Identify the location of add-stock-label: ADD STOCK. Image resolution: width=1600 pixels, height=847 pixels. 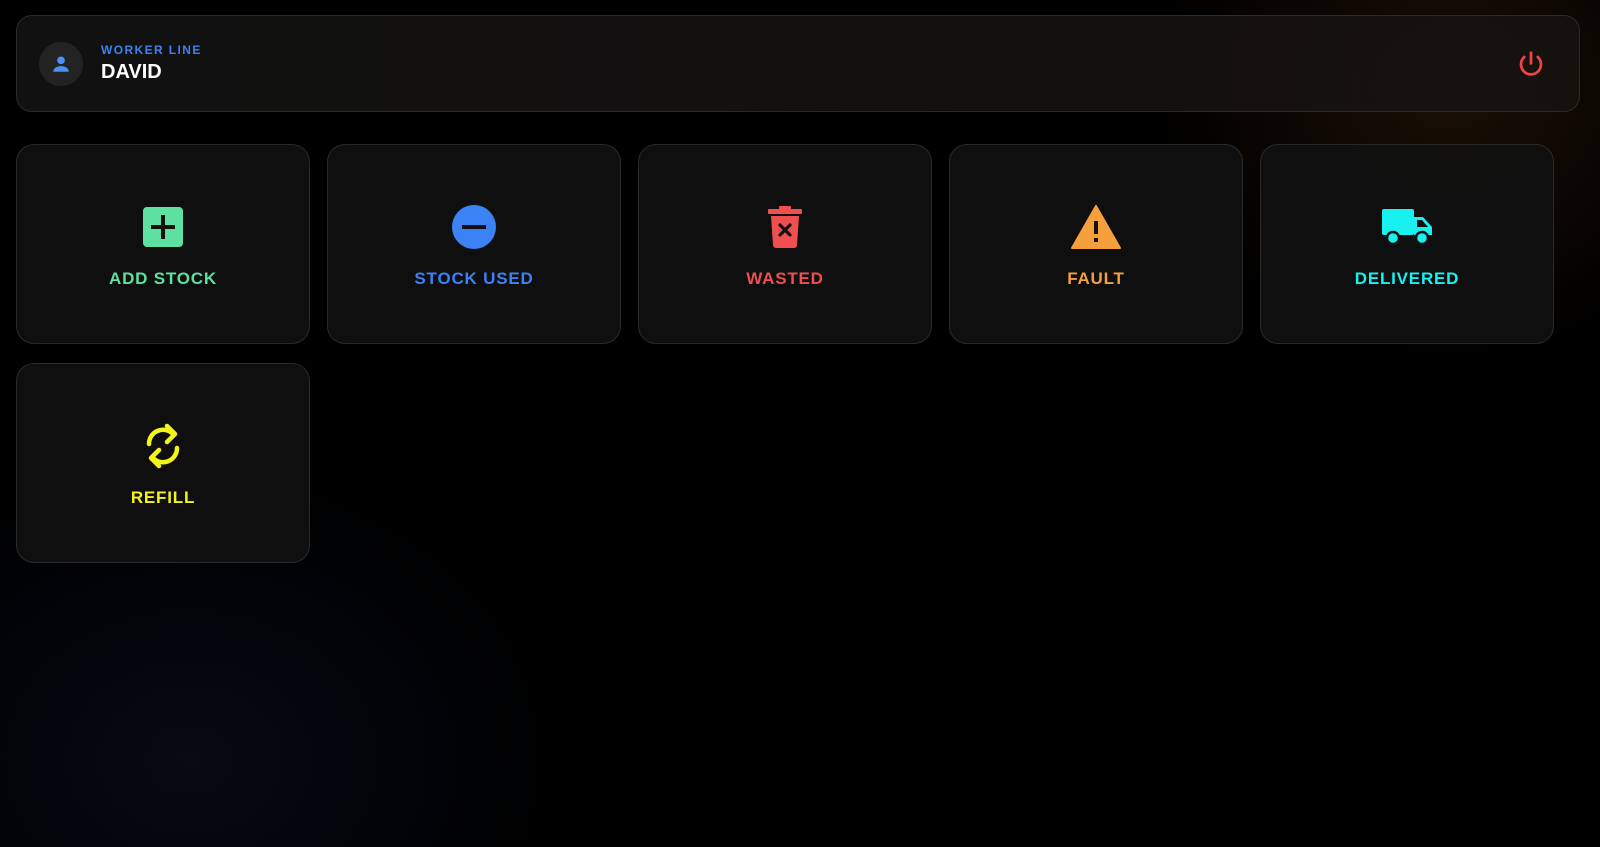
(163, 278).